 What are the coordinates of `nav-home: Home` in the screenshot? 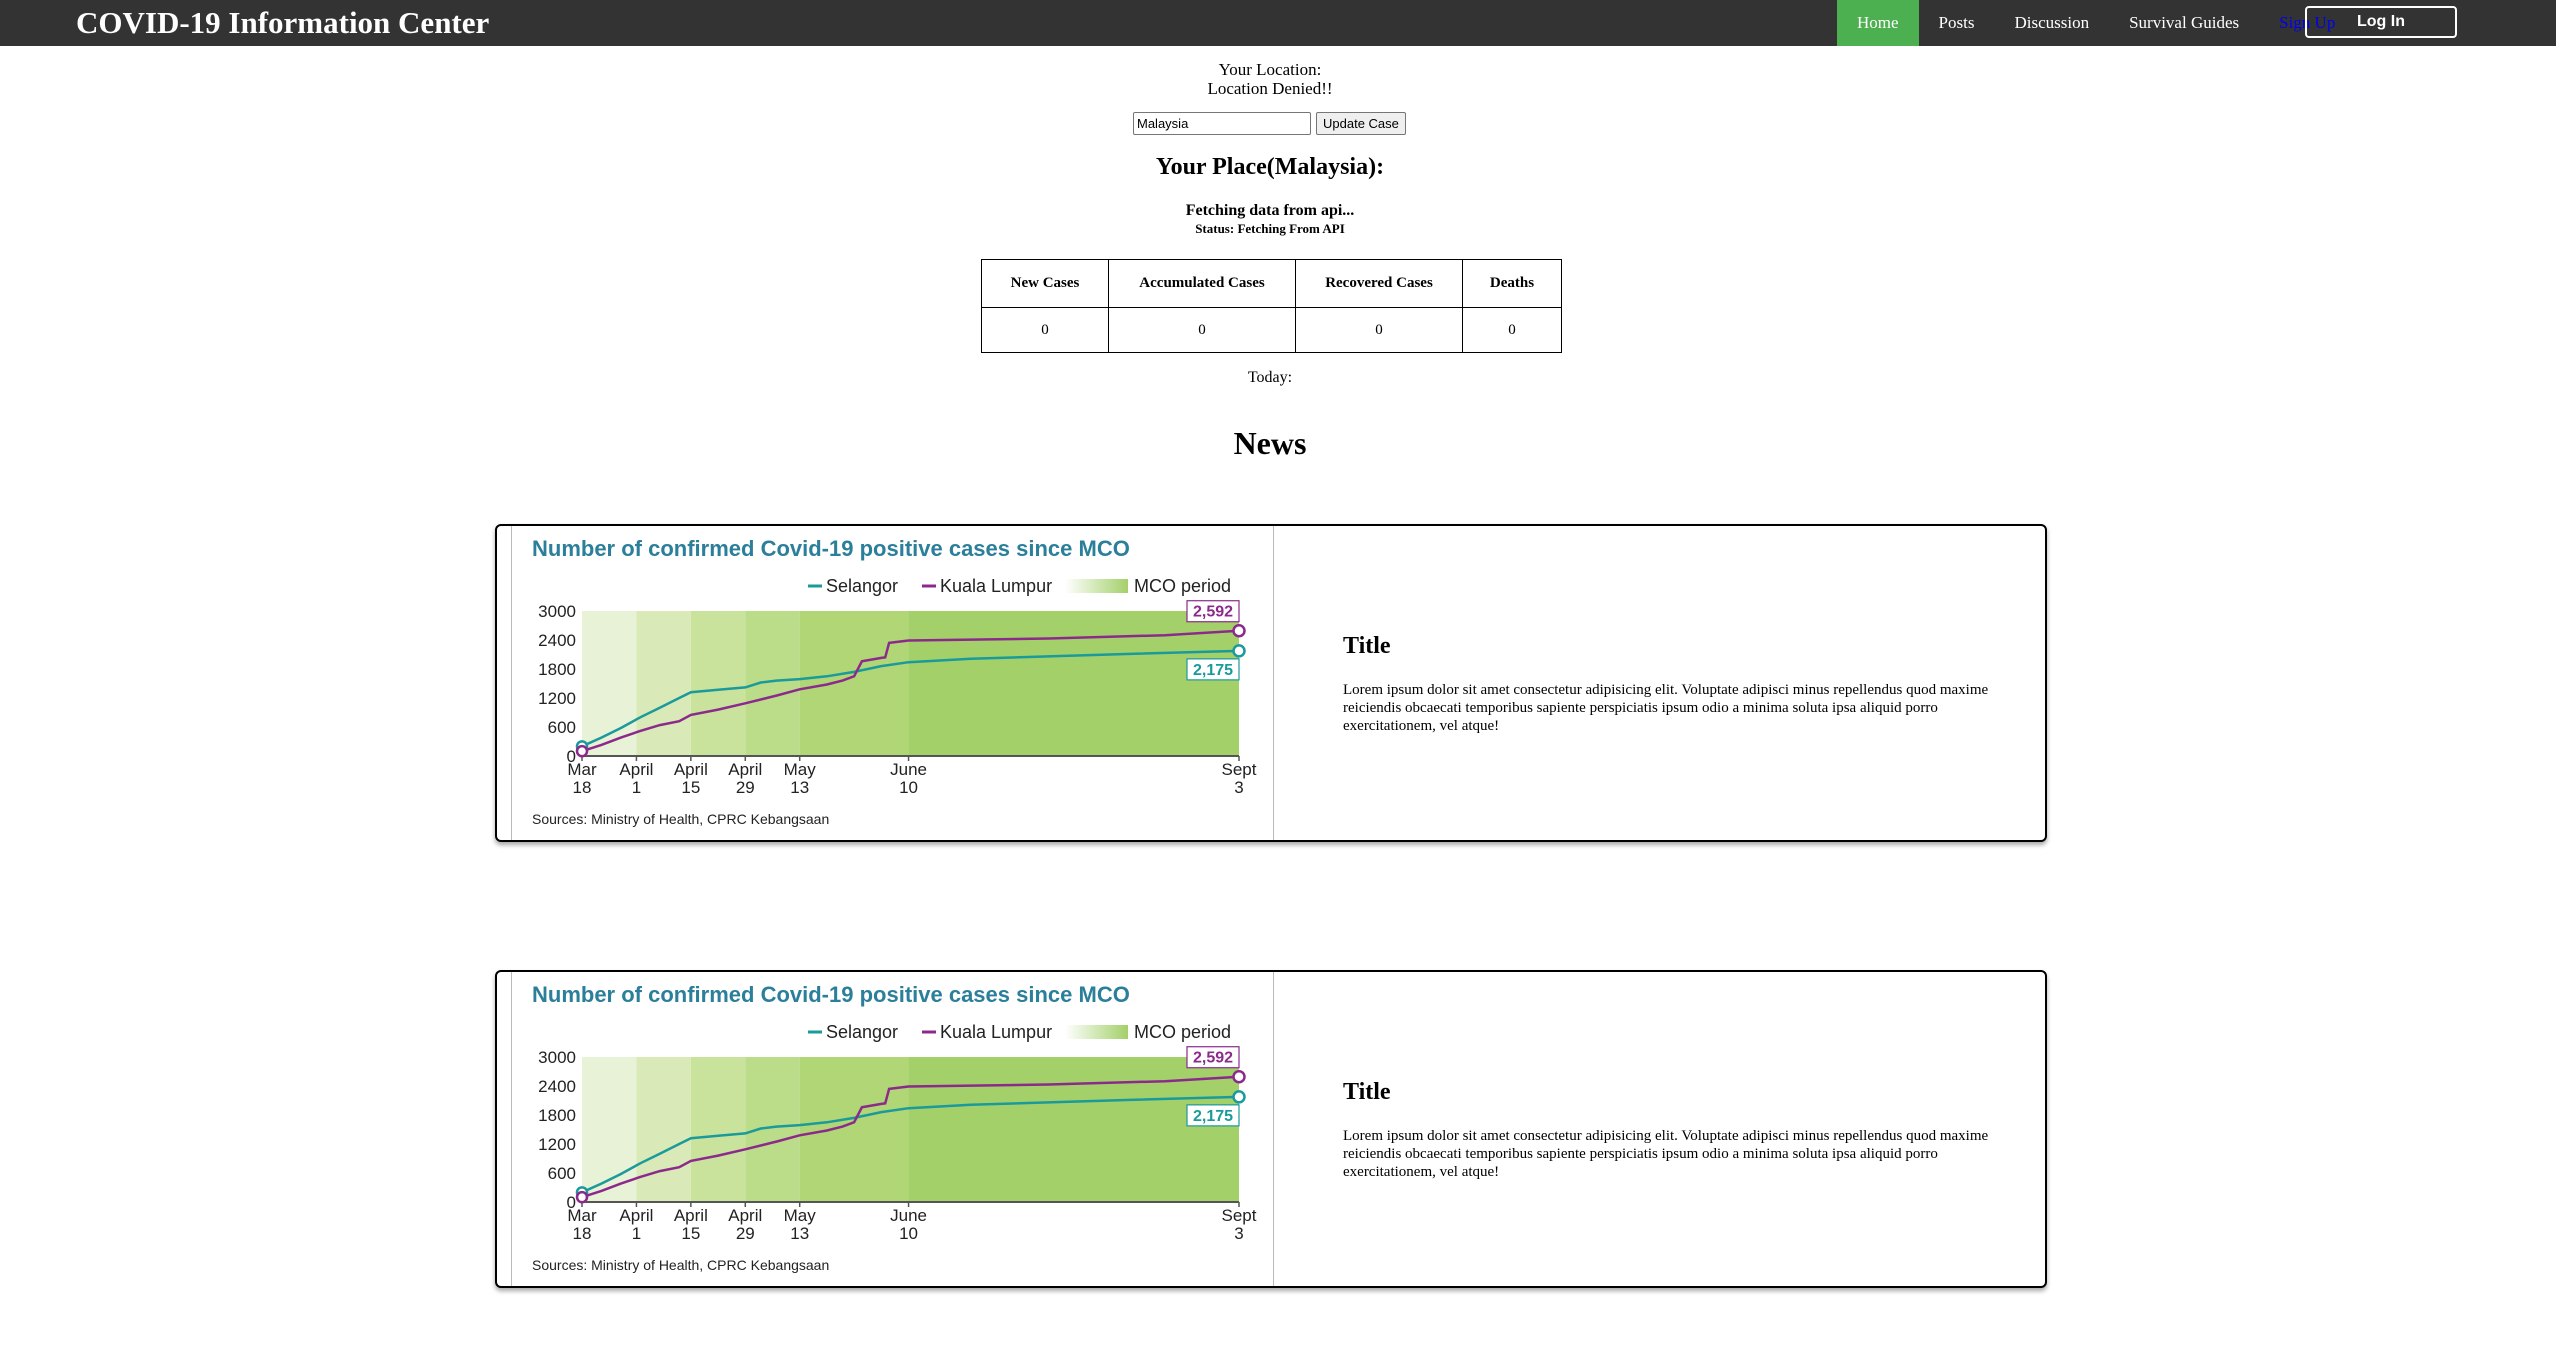 It's located at (1878, 23).